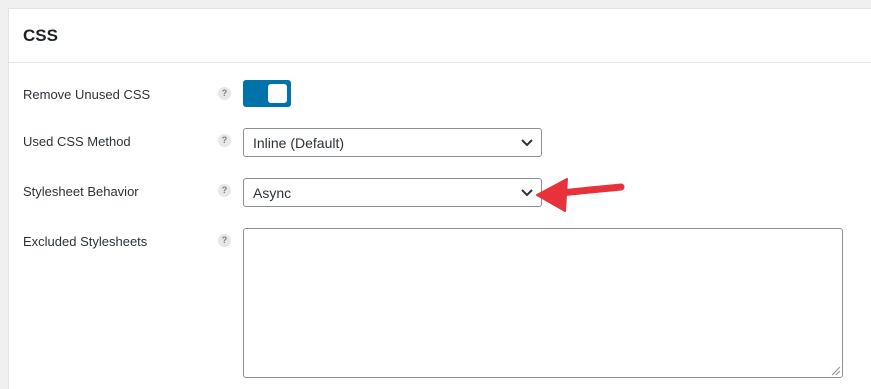 The height and width of the screenshot is (389, 871). What do you see at coordinates (440, 62) in the screenshot?
I see `section-divider` at bounding box center [440, 62].